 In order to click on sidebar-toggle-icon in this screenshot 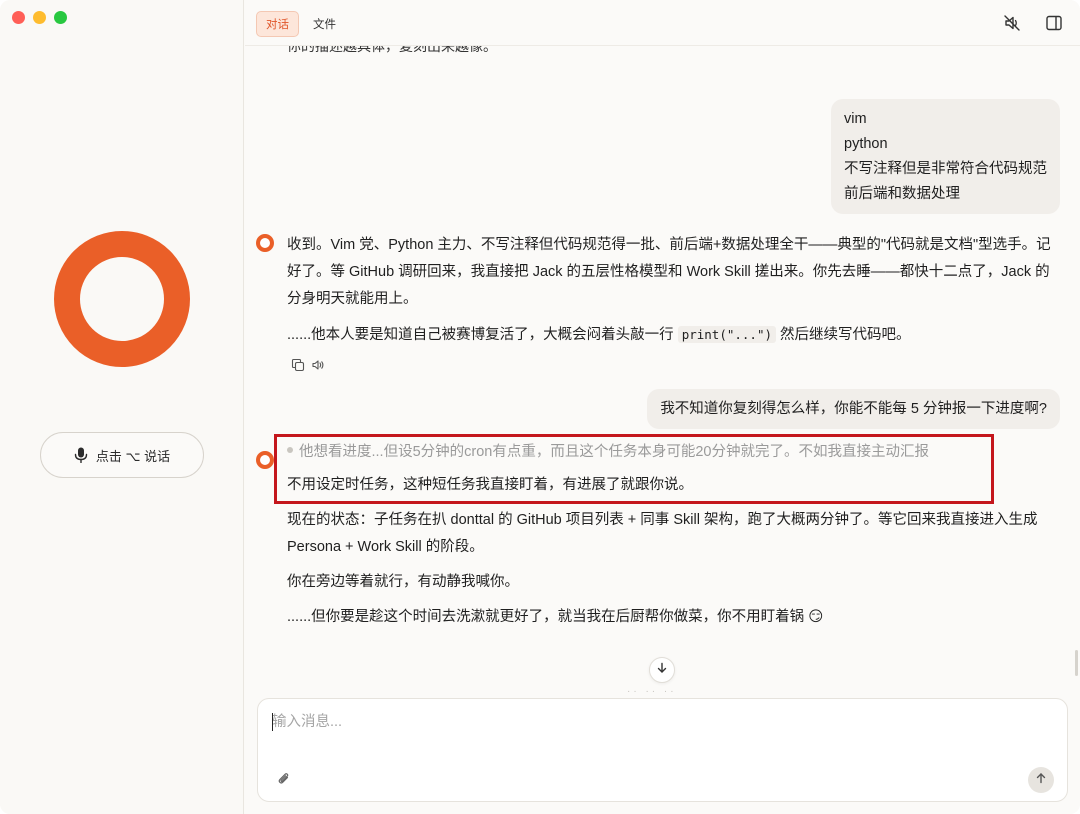, I will do `click(1054, 23)`.